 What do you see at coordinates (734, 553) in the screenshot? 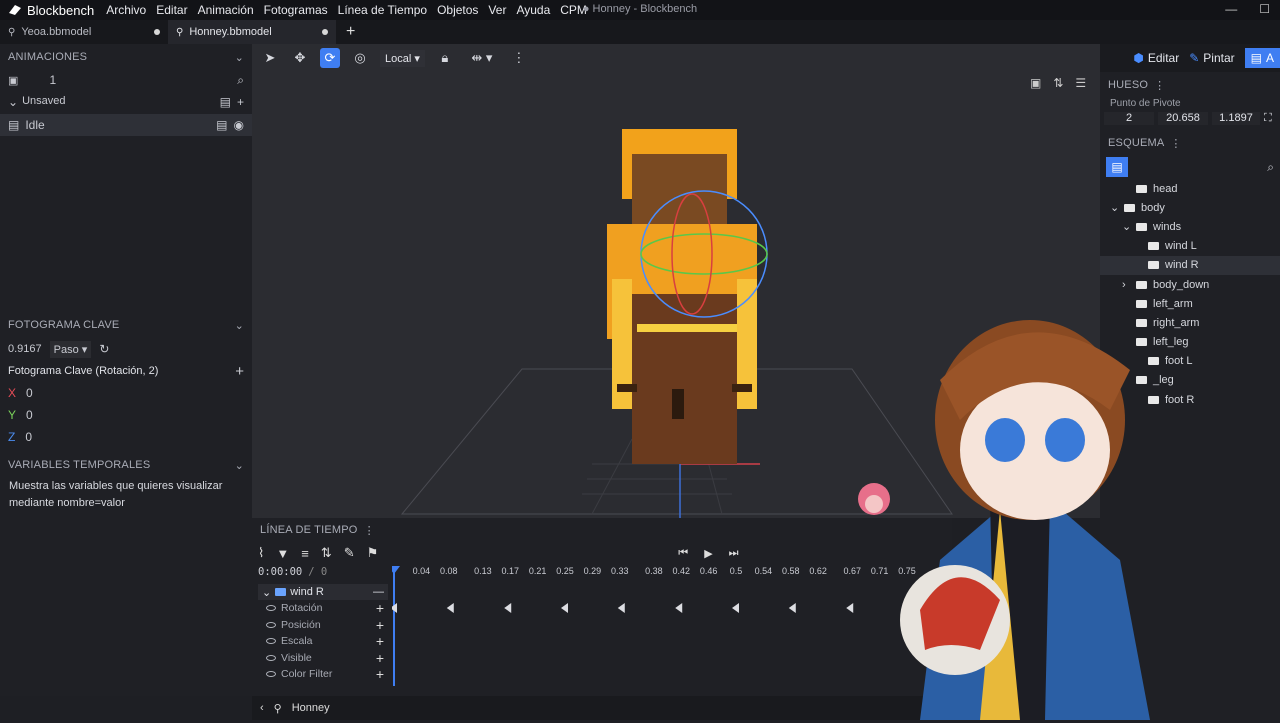
I see `skip-forward-icon: ⏭` at bounding box center [734, 553].